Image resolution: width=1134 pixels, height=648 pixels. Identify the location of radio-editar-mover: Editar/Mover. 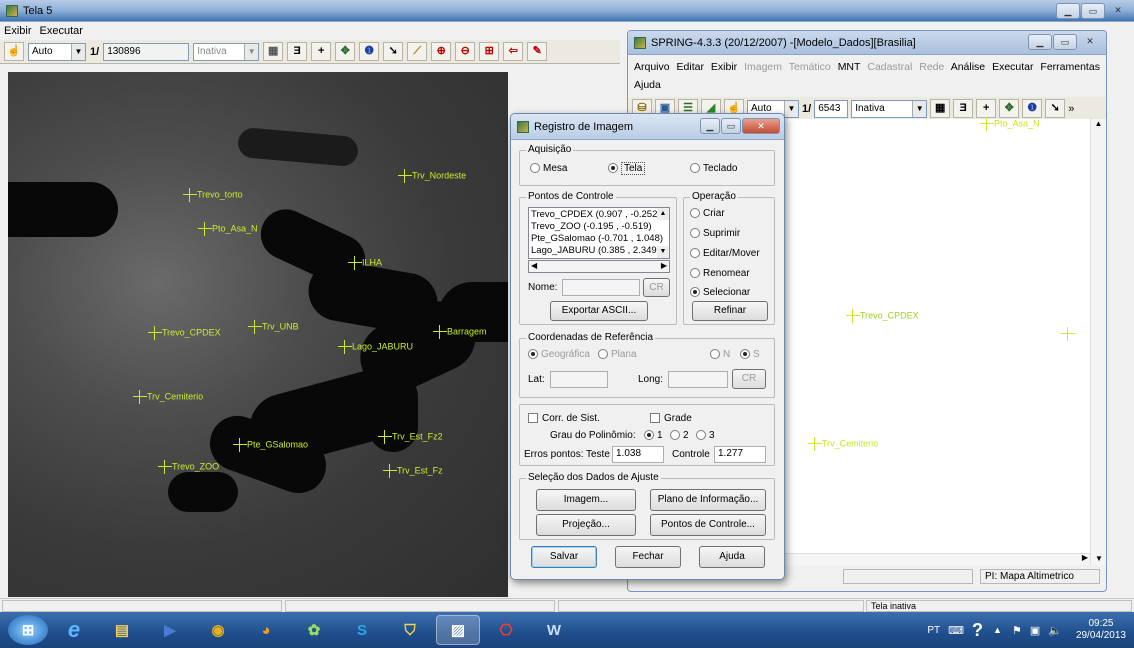
(725, 253).